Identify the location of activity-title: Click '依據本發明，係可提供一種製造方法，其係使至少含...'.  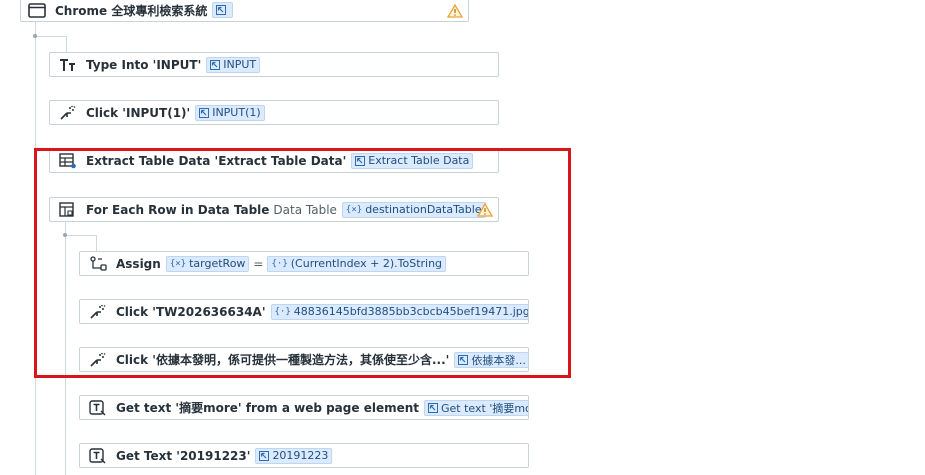
(283, 360).